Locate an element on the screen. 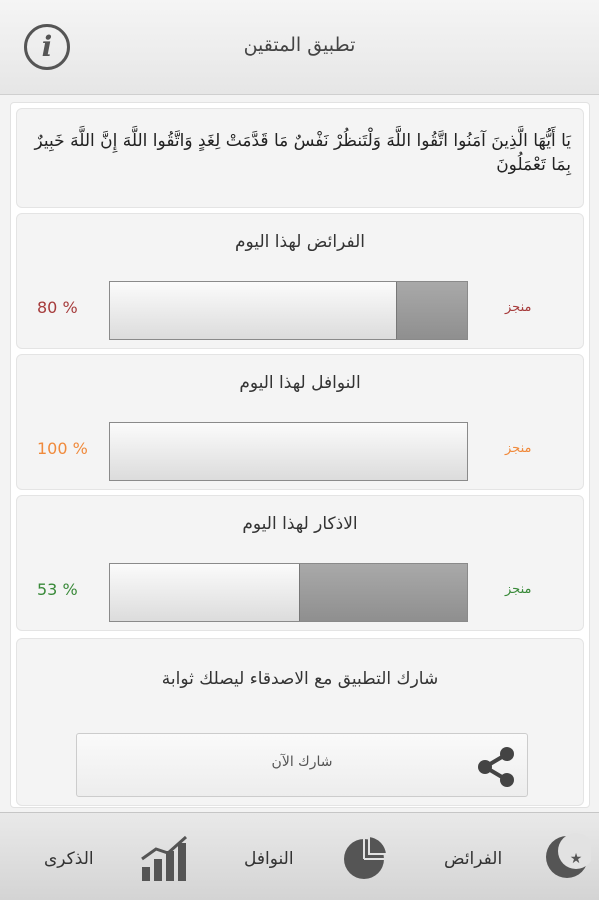 The width and height of the screenshot is (599, 900). share-icon is located at coordinates (496, 767).